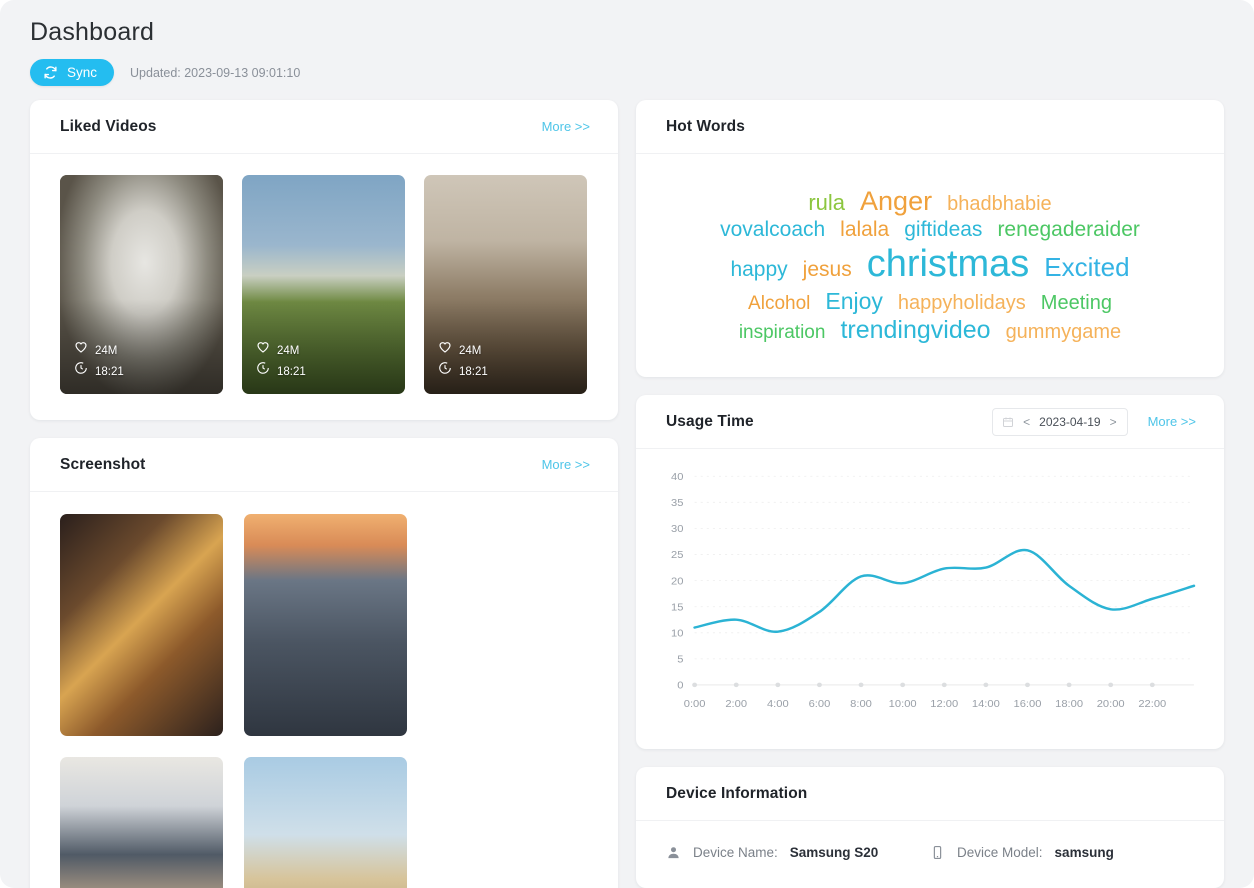 Image resolution: width=1254 pixels, height=888 pixels. What do you see at coordinates (82, 72) in the screenshot?
I see `sync-button-label: Sync` at bounding box center [82, 72].